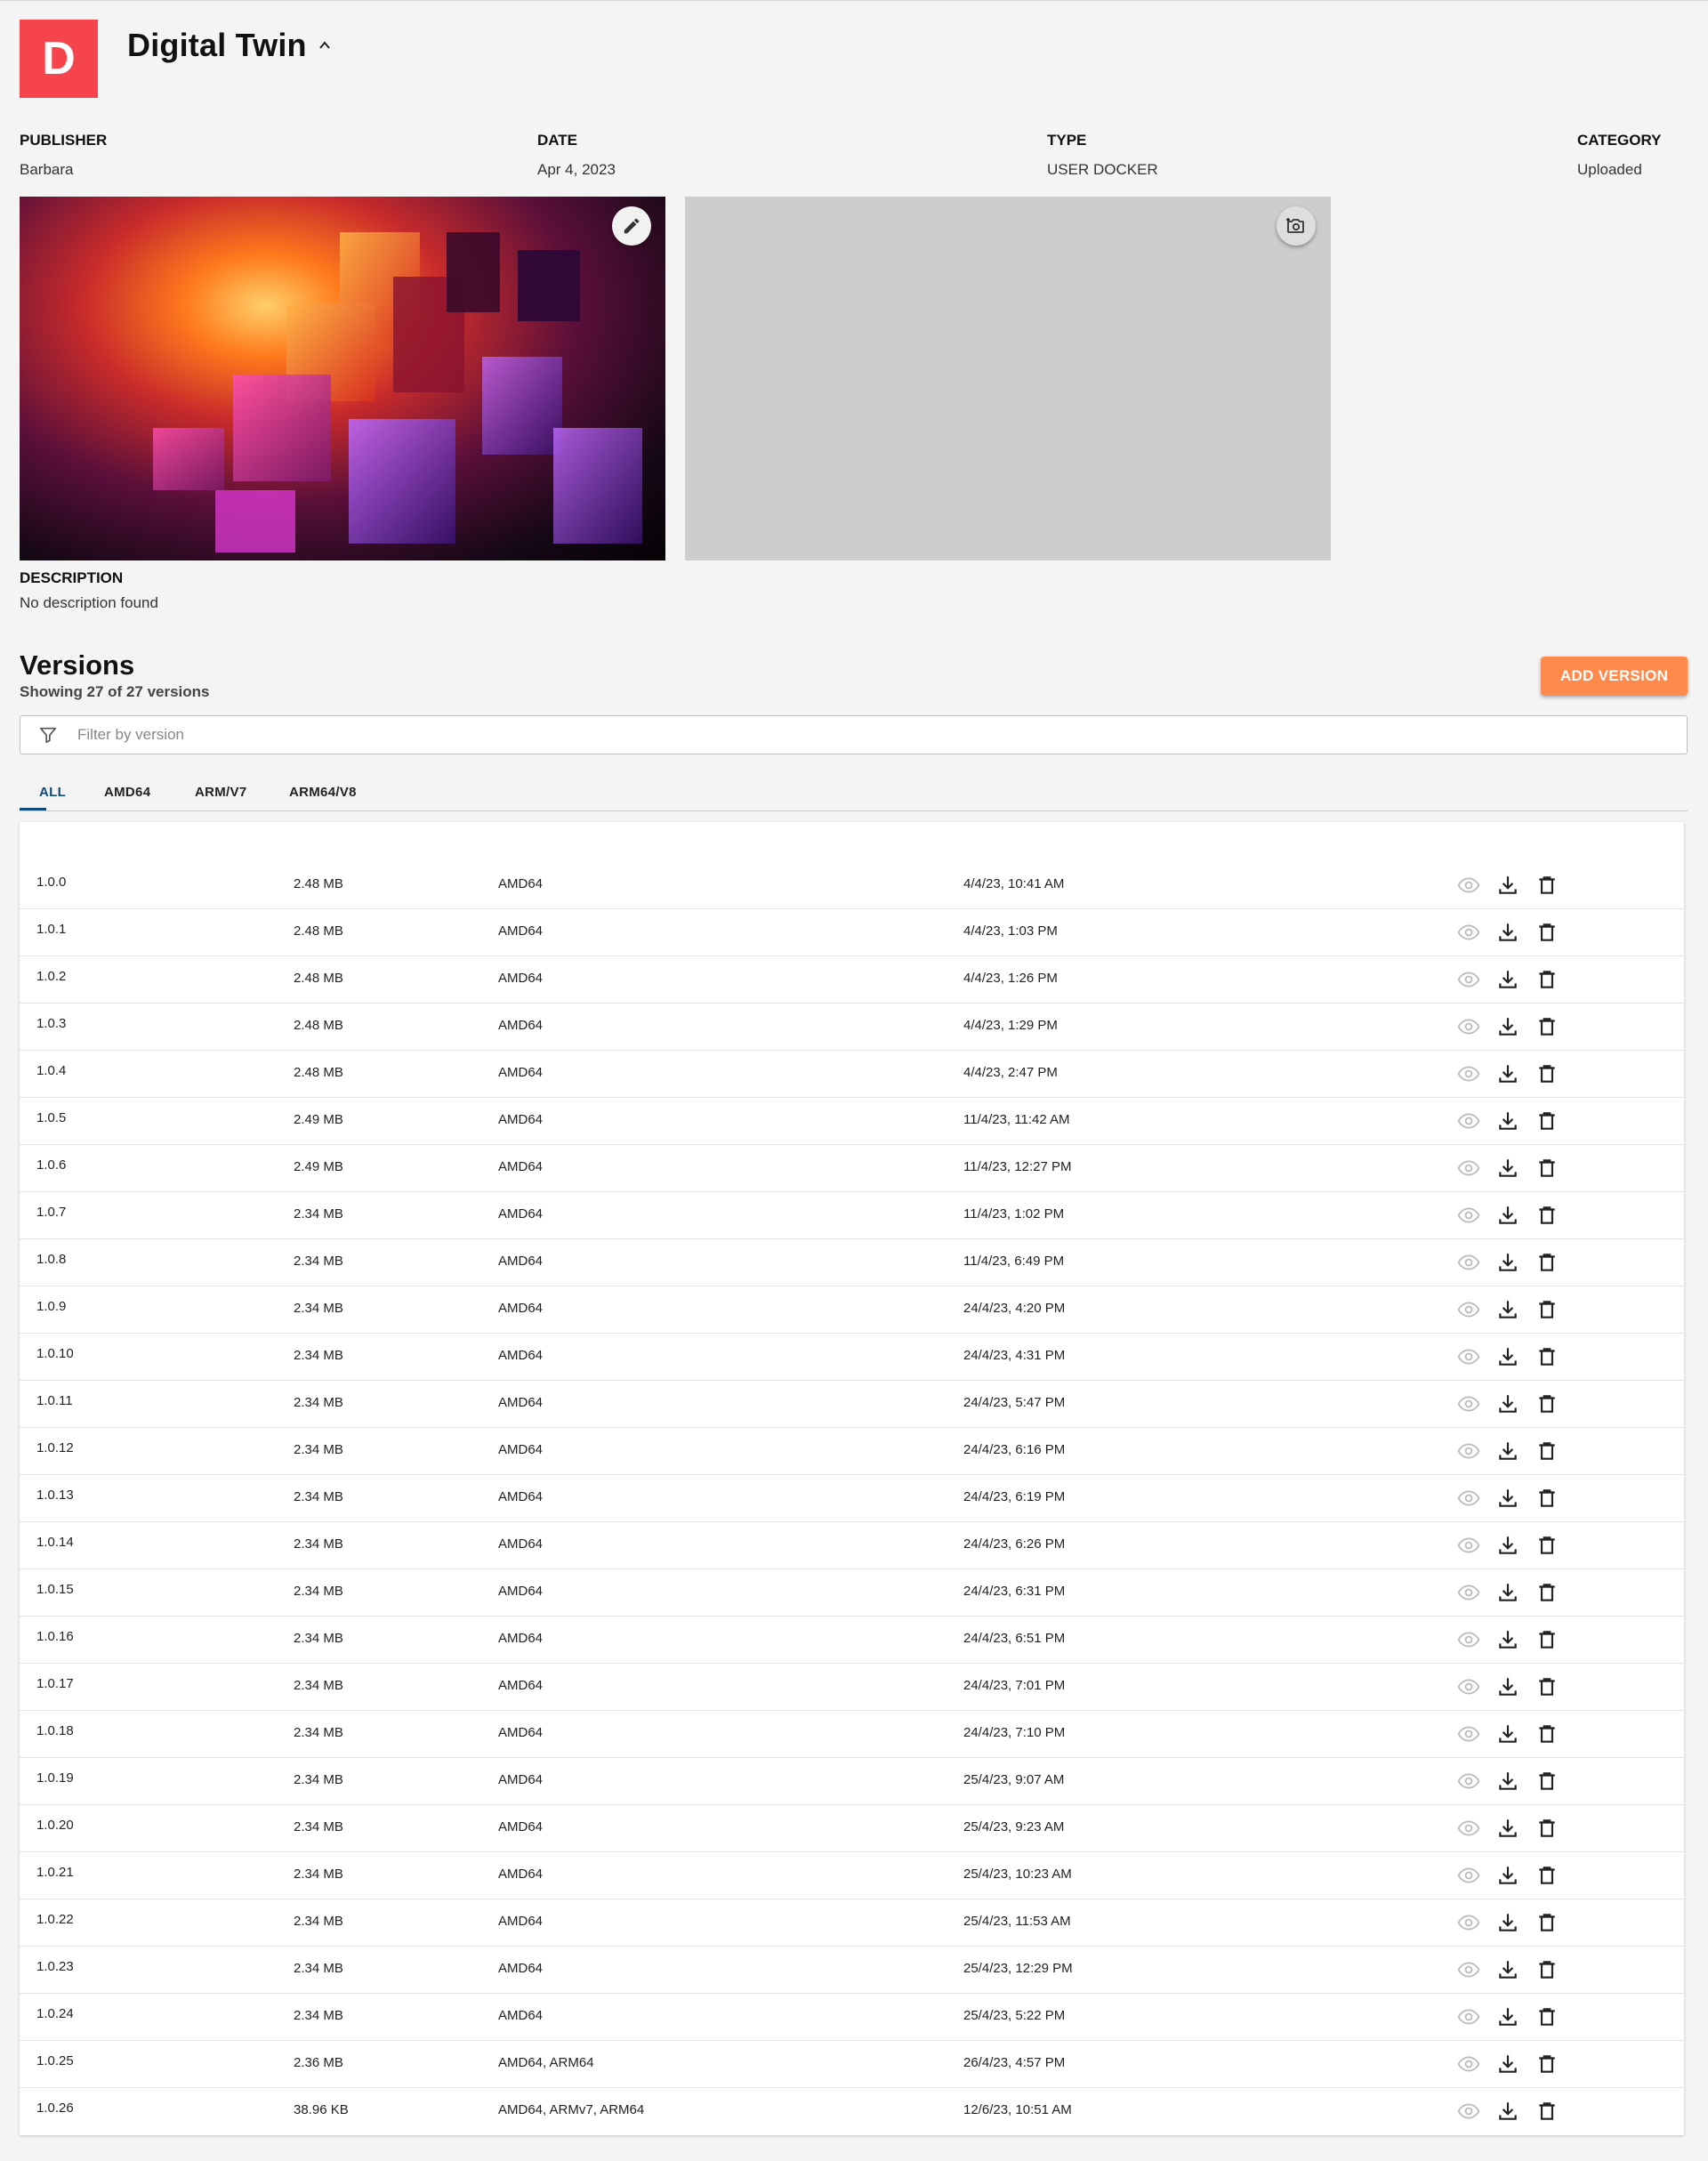 This screenshot has width=1708, height=2161. Describe the element at coordinates (220, 792) in the screenshot. I see `tab-arm-v7: ARM/V7` at that location.